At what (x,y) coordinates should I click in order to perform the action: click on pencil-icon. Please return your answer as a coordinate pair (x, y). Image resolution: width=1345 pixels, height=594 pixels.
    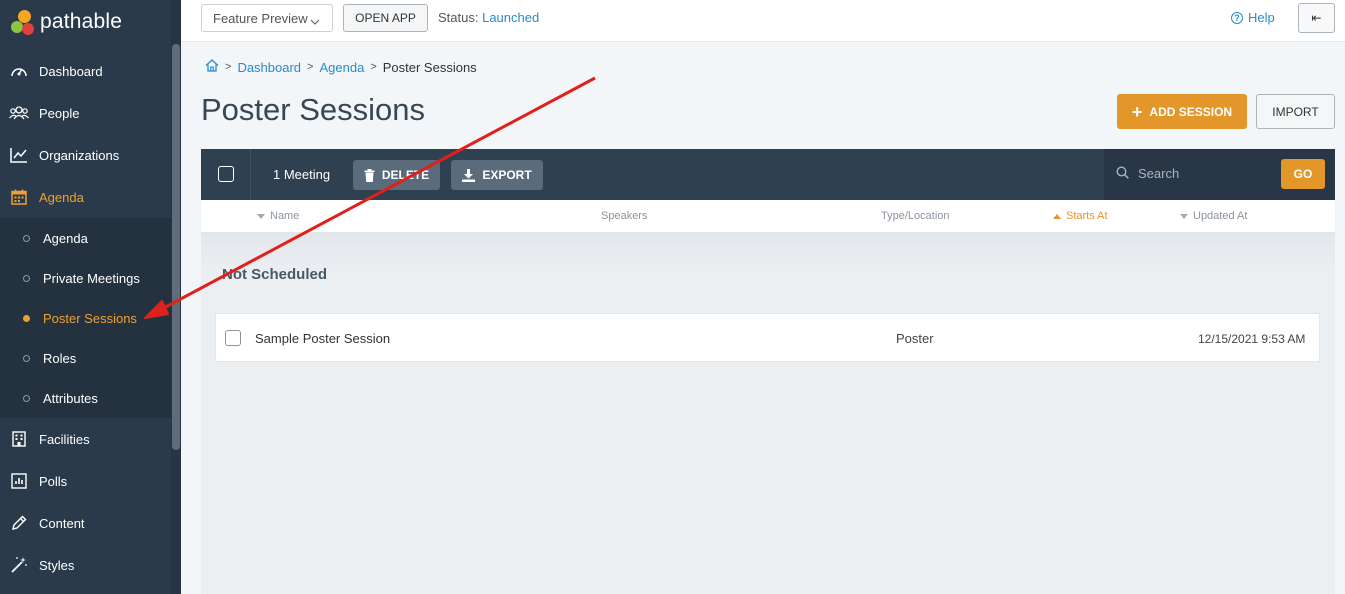
    Looking at the image, I should click on (19, 523).